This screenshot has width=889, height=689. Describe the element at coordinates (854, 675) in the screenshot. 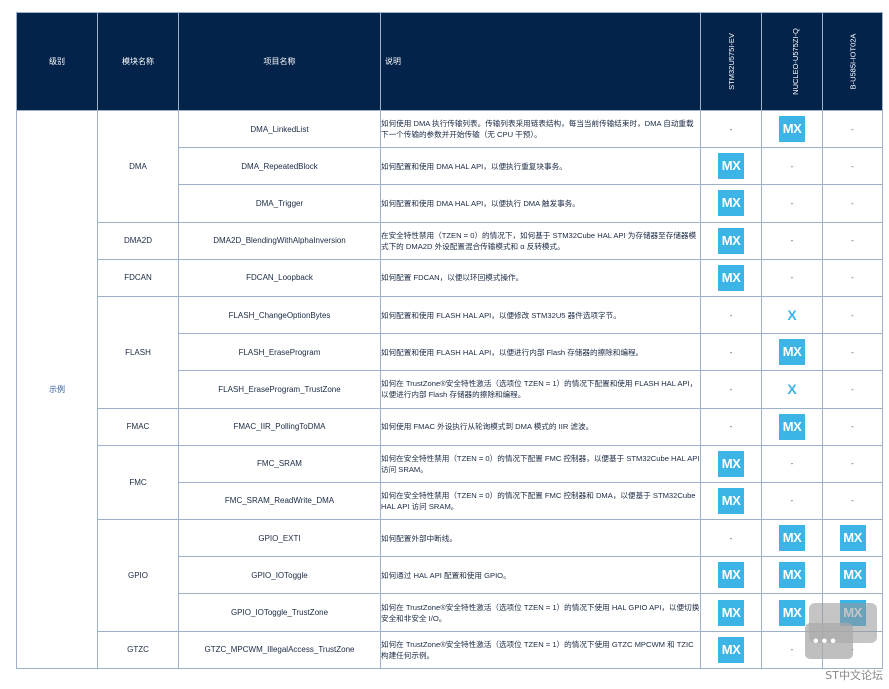

I see `watermark-text: ST中文论坛` at that location.